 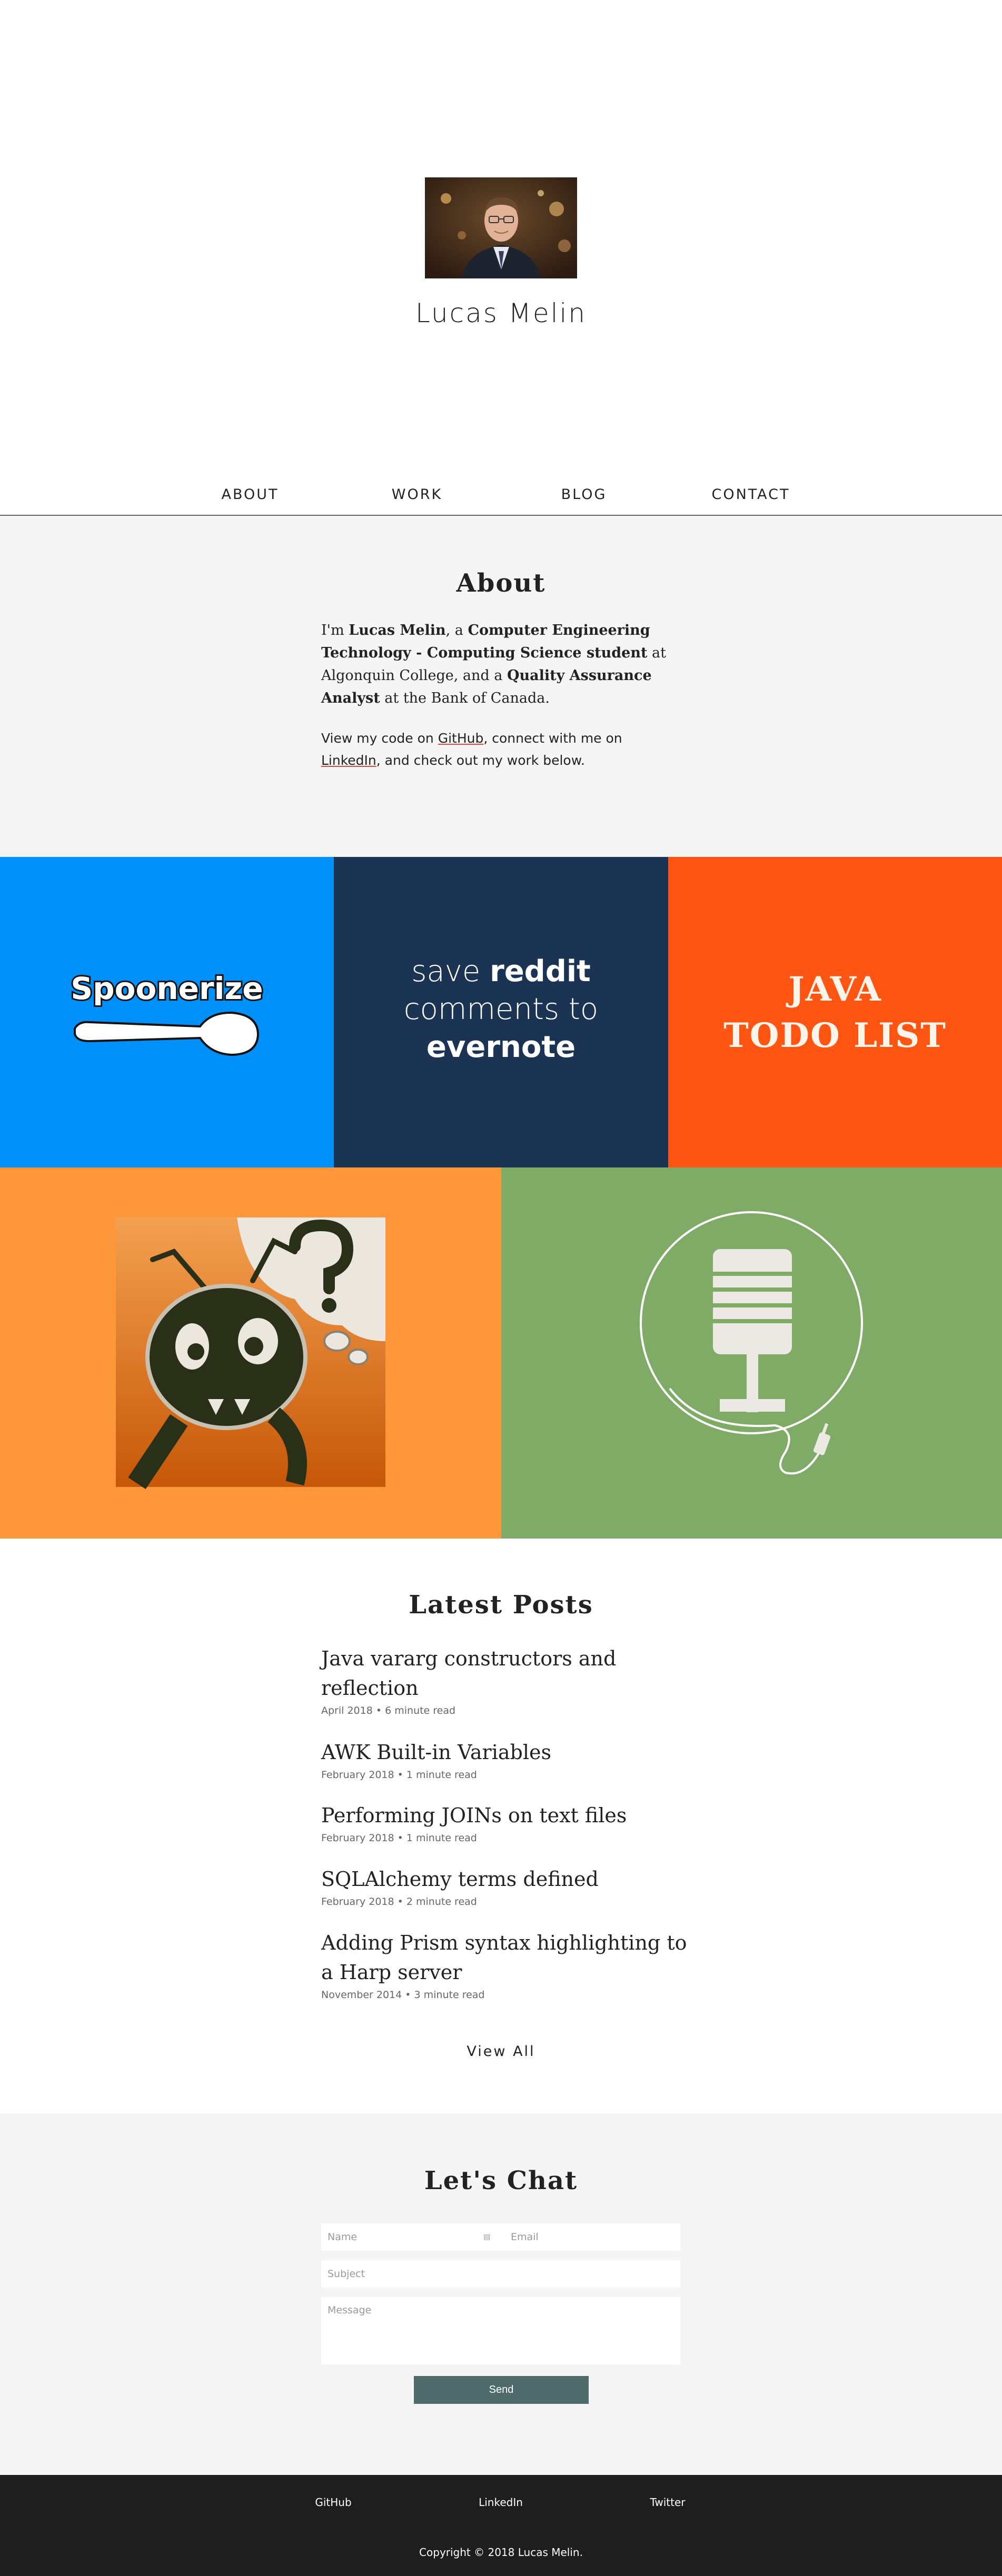 I want to click on email-field, so click(x=592, y=2237).